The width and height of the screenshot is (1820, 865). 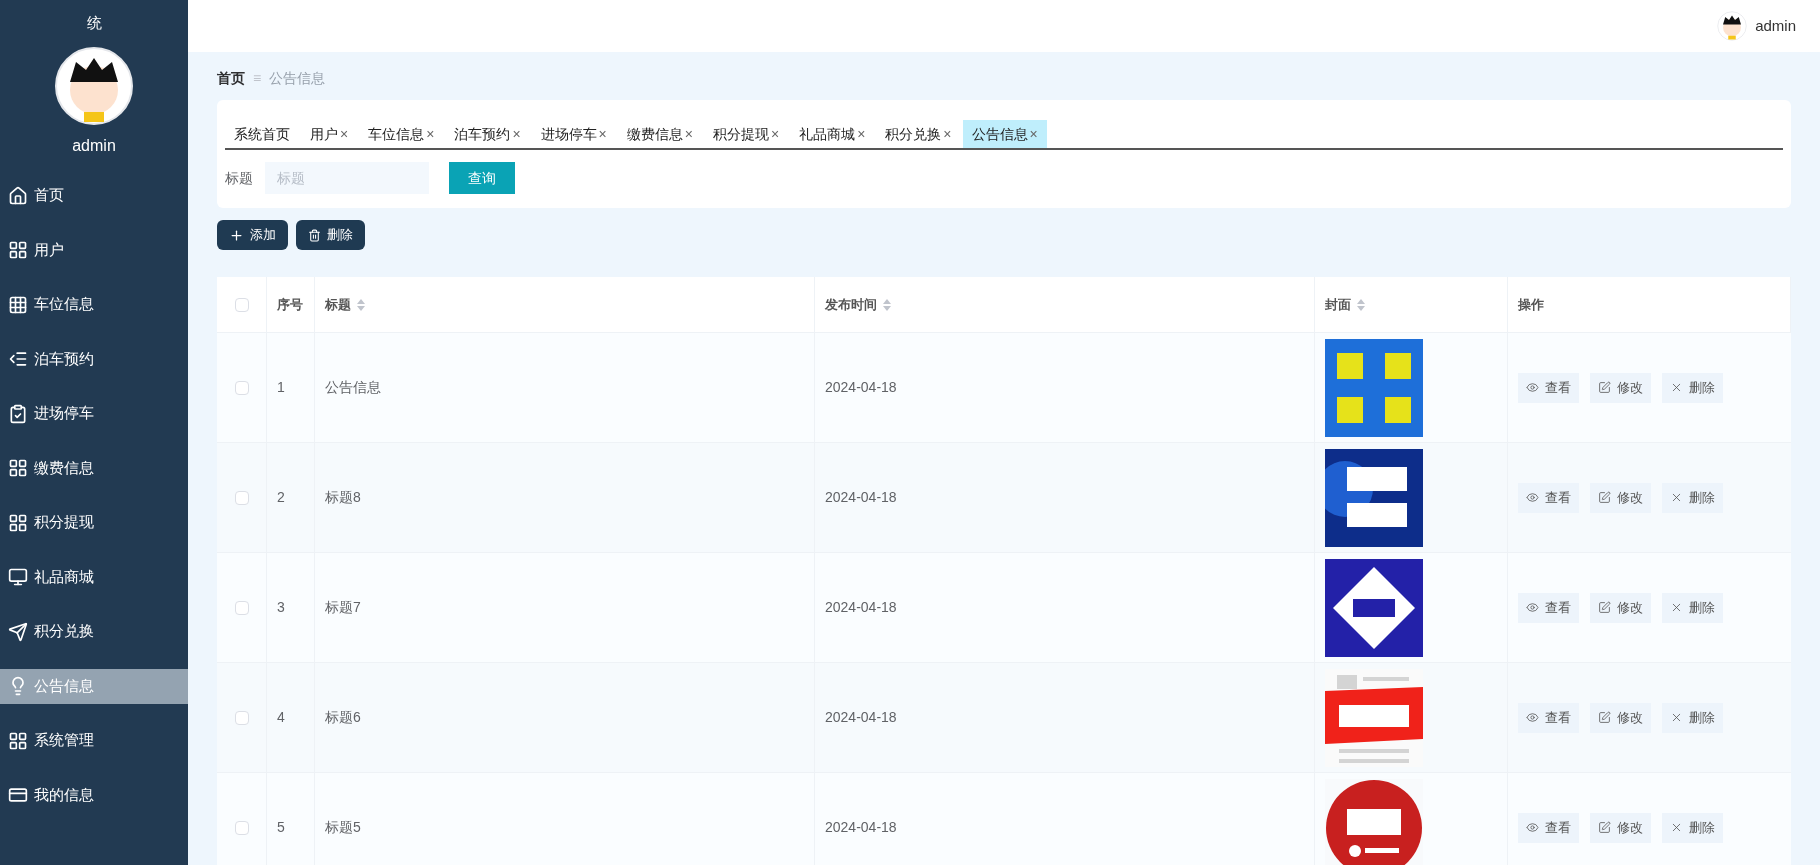 What do you see at coordinates (94, 250) in the screenshot?
I see `sidebar-item: 用户` at bounding box center [94, 250].